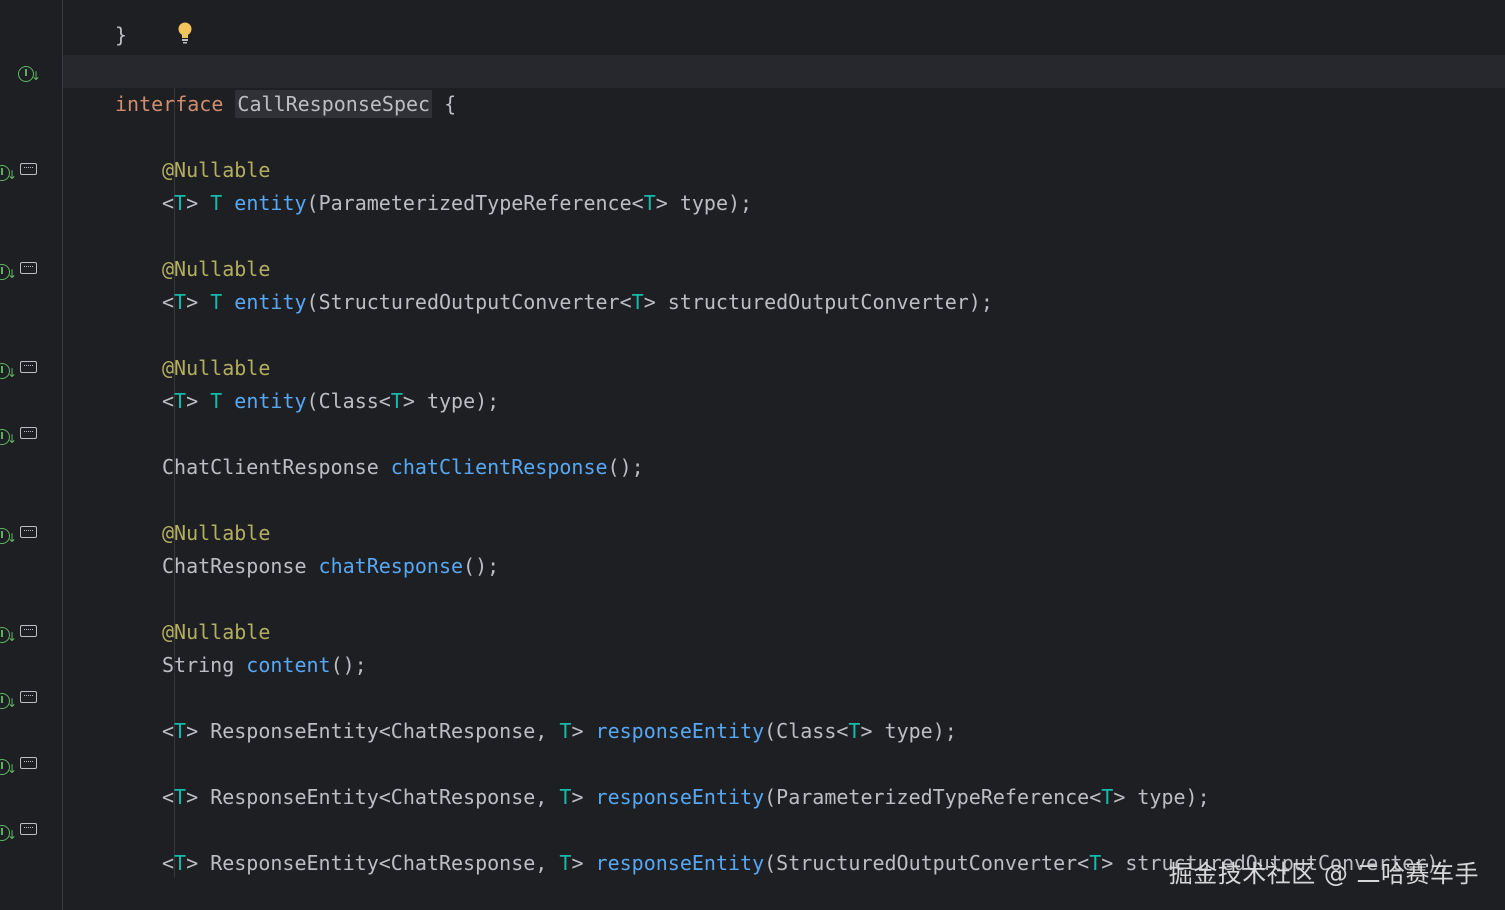 This screenshot has height=910, width=1505. I want to click on editor-gutter: I ↓ I ↓ I ↓ I ↓ I ↓ I ↓ I ↓ I ↓ I ↓ I ↓, so click(31, 455).